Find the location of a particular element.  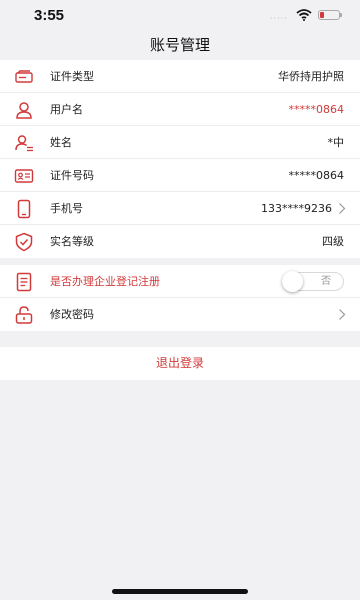

user-icon is located at coordinates (24, 110).